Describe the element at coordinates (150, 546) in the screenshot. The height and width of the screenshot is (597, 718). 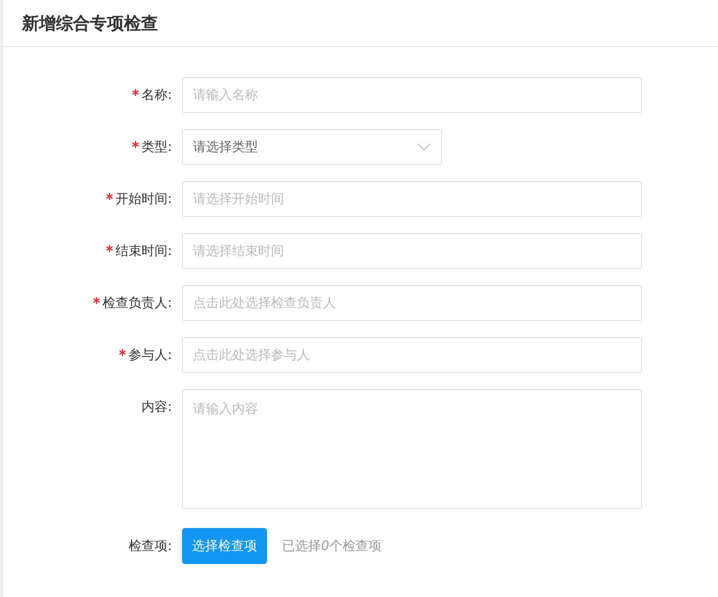
I see `field-label: 检查项:` at that location.